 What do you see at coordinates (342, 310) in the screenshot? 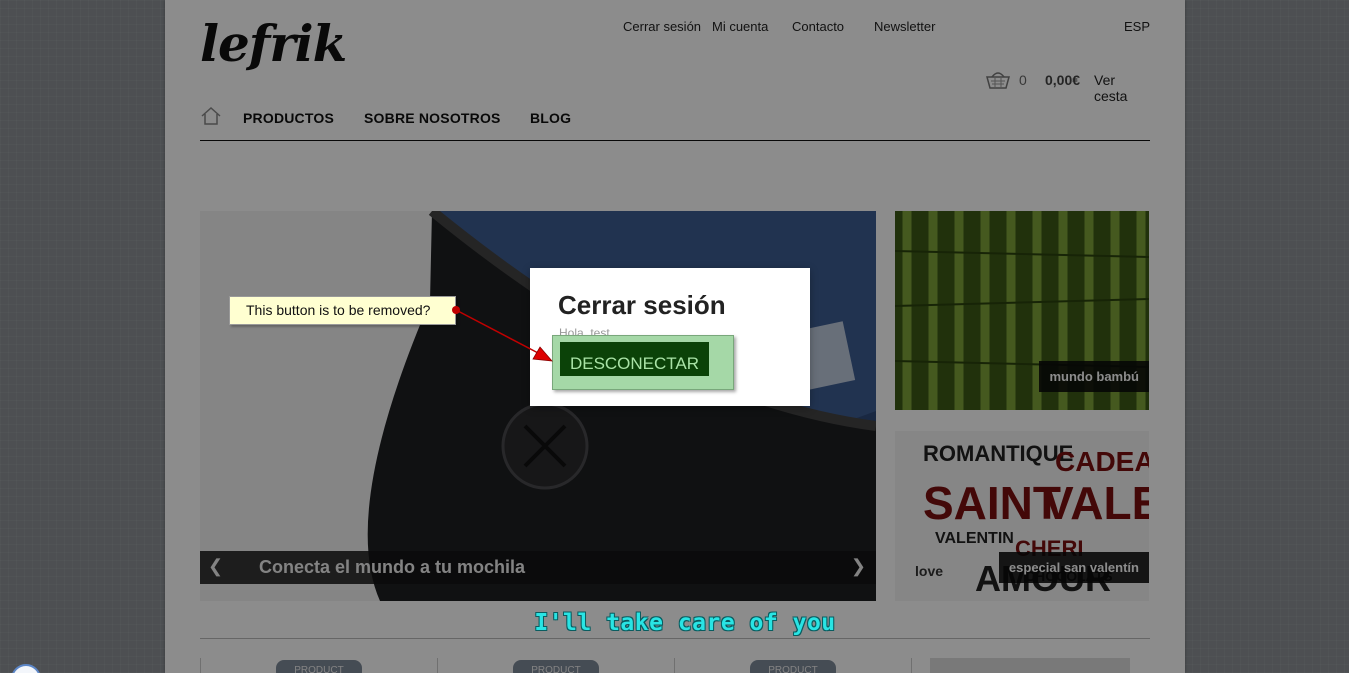
I see `annotation-note: This button is to be removed?` at bounding box center [342, 310].